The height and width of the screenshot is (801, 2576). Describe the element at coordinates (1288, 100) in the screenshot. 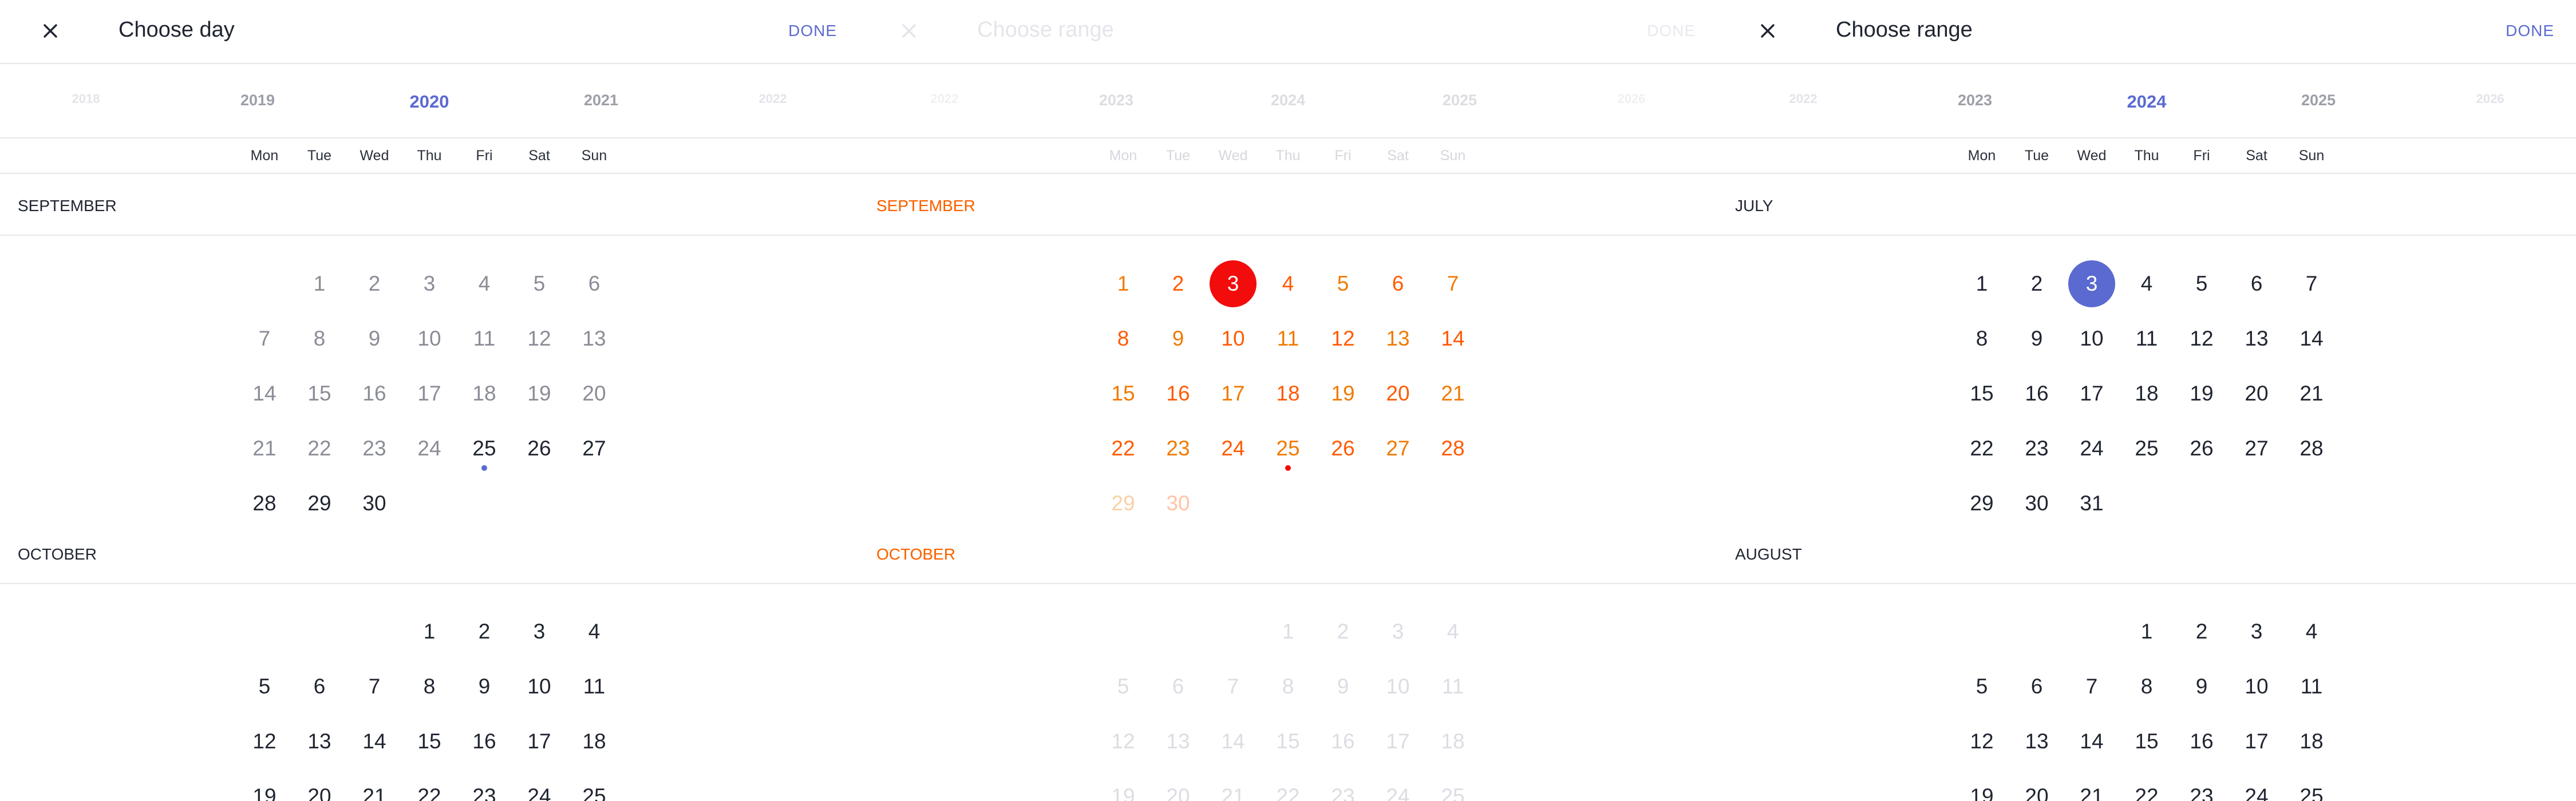

I see `year-option-2024: 2024` at that location.